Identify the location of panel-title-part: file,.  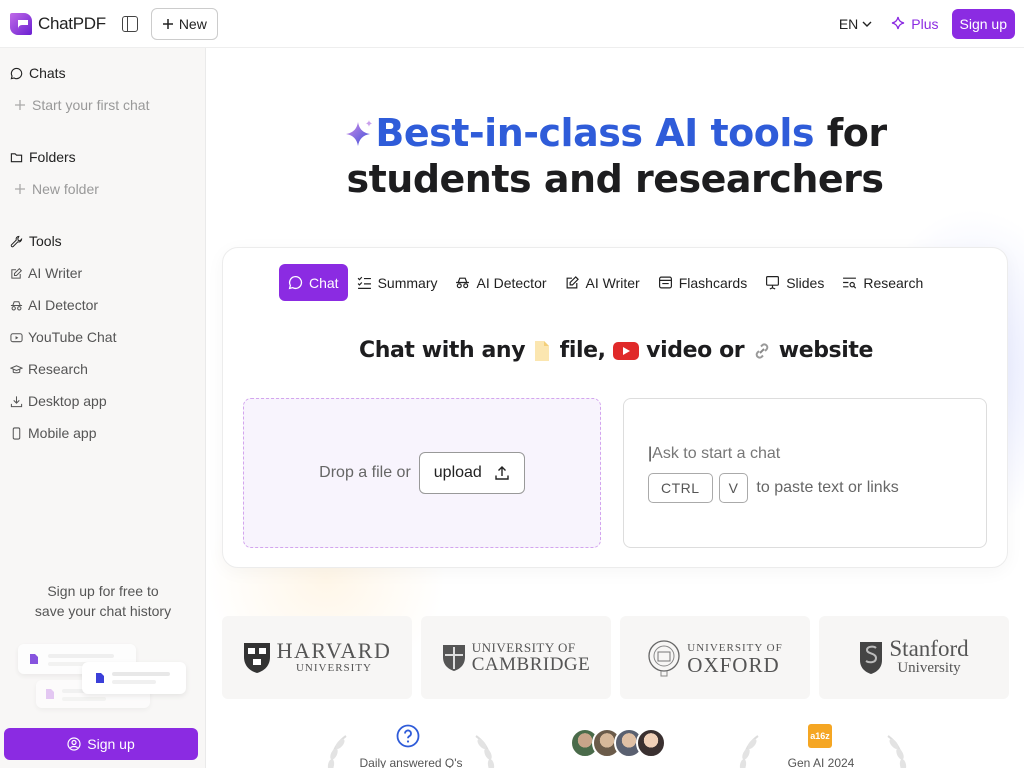
(582, 350).